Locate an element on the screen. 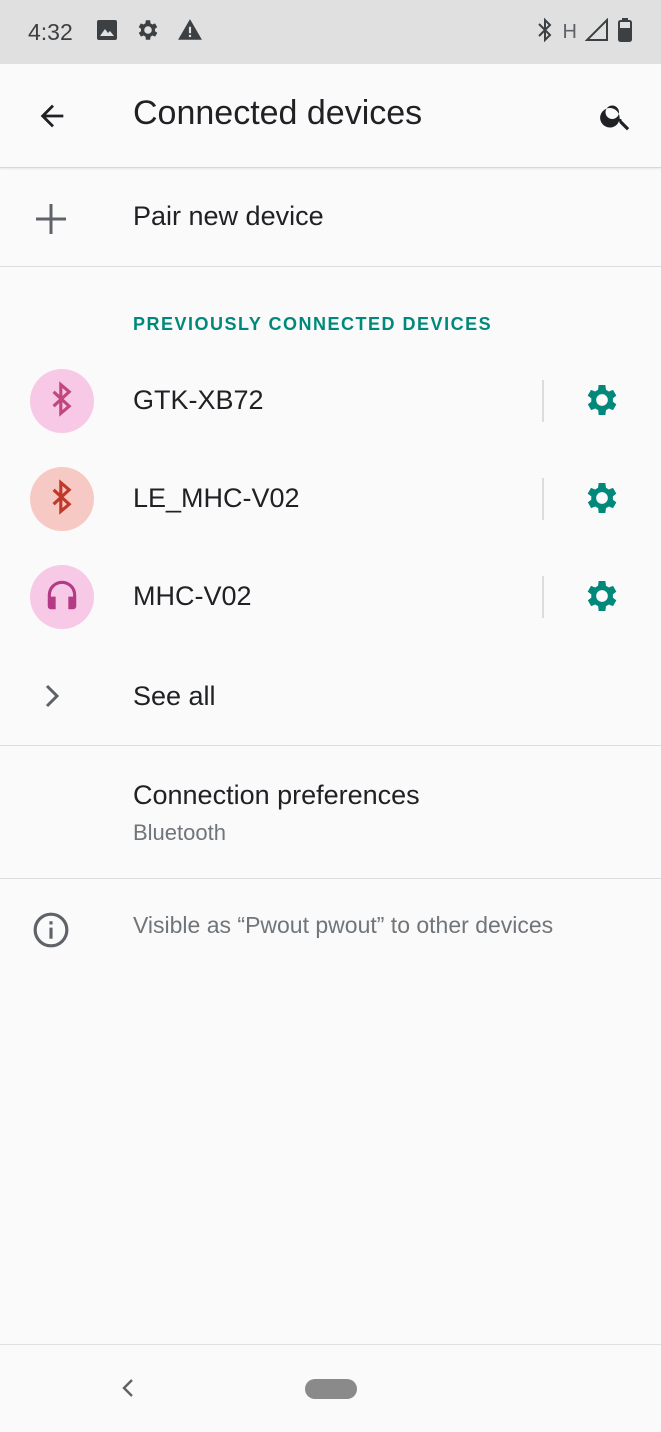 The width and height of the screenshot is (661, 1432). home-pill-icon is located at coordinates (331, 1389).